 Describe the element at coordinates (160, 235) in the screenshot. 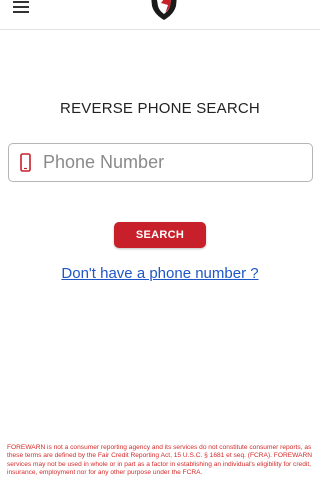

I see `search-button: SEARCH` at that location.